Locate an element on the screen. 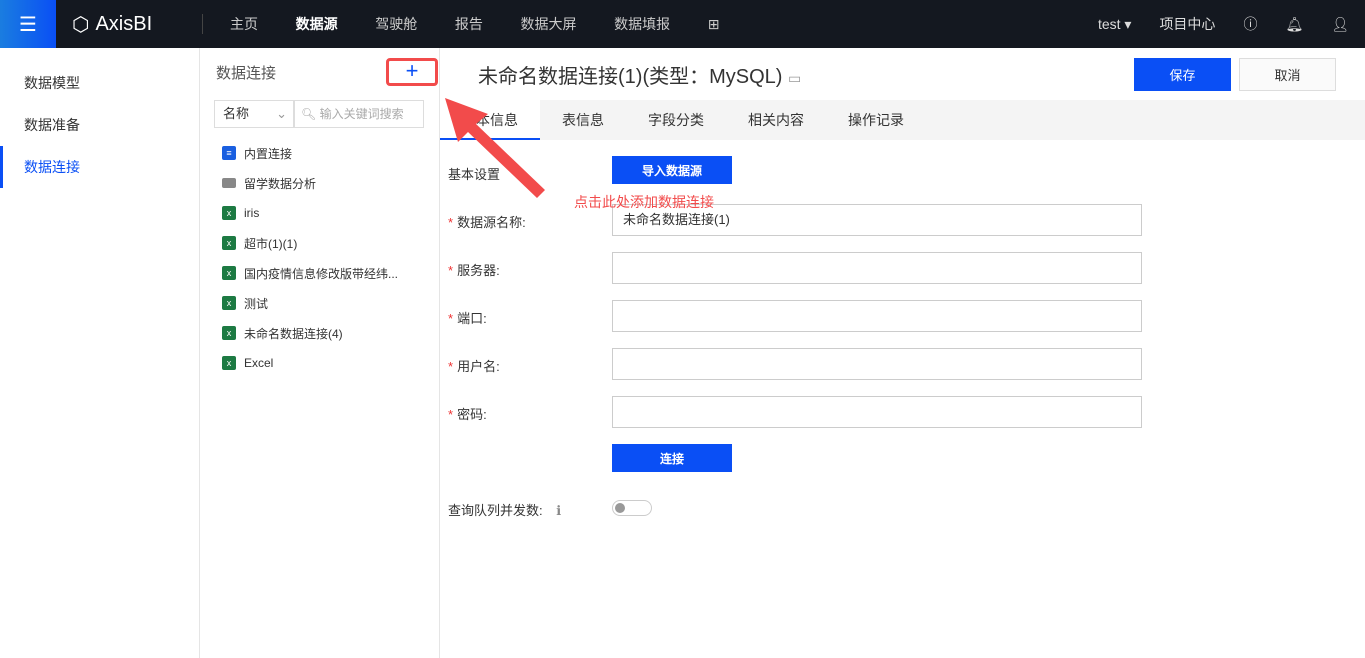  annotation-arrow is located at coordinates (495, 148).